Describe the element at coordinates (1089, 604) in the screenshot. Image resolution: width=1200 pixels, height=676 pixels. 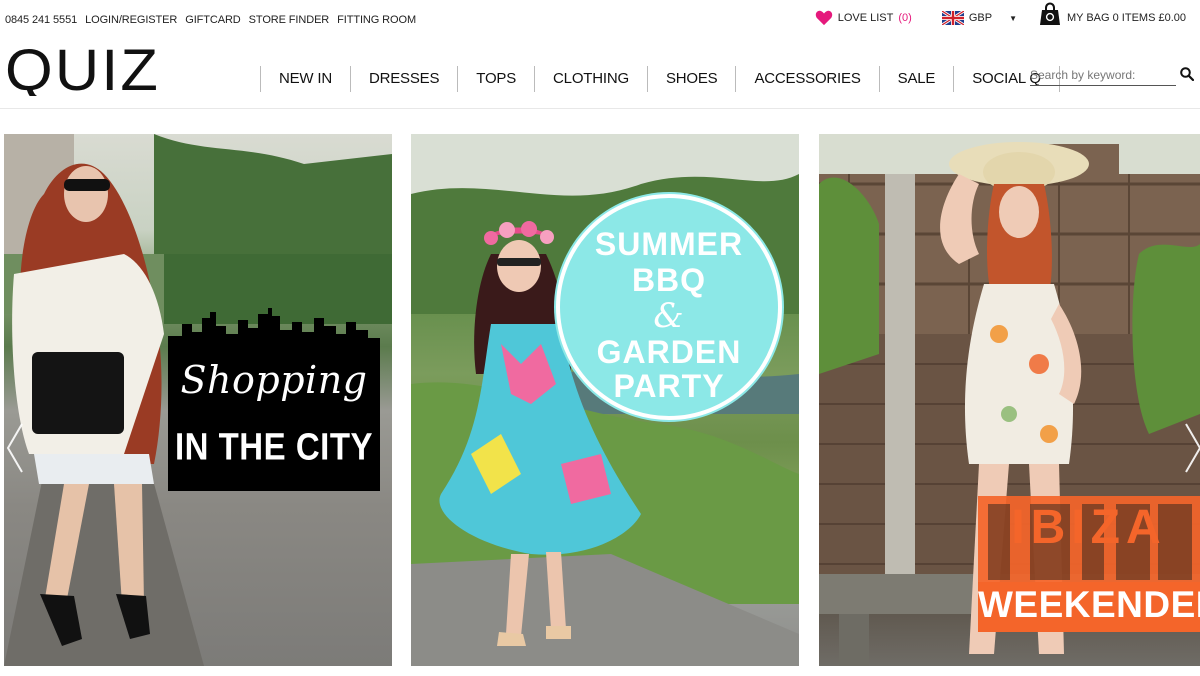
I see `weekender-title: WEEKENDER` at that location.